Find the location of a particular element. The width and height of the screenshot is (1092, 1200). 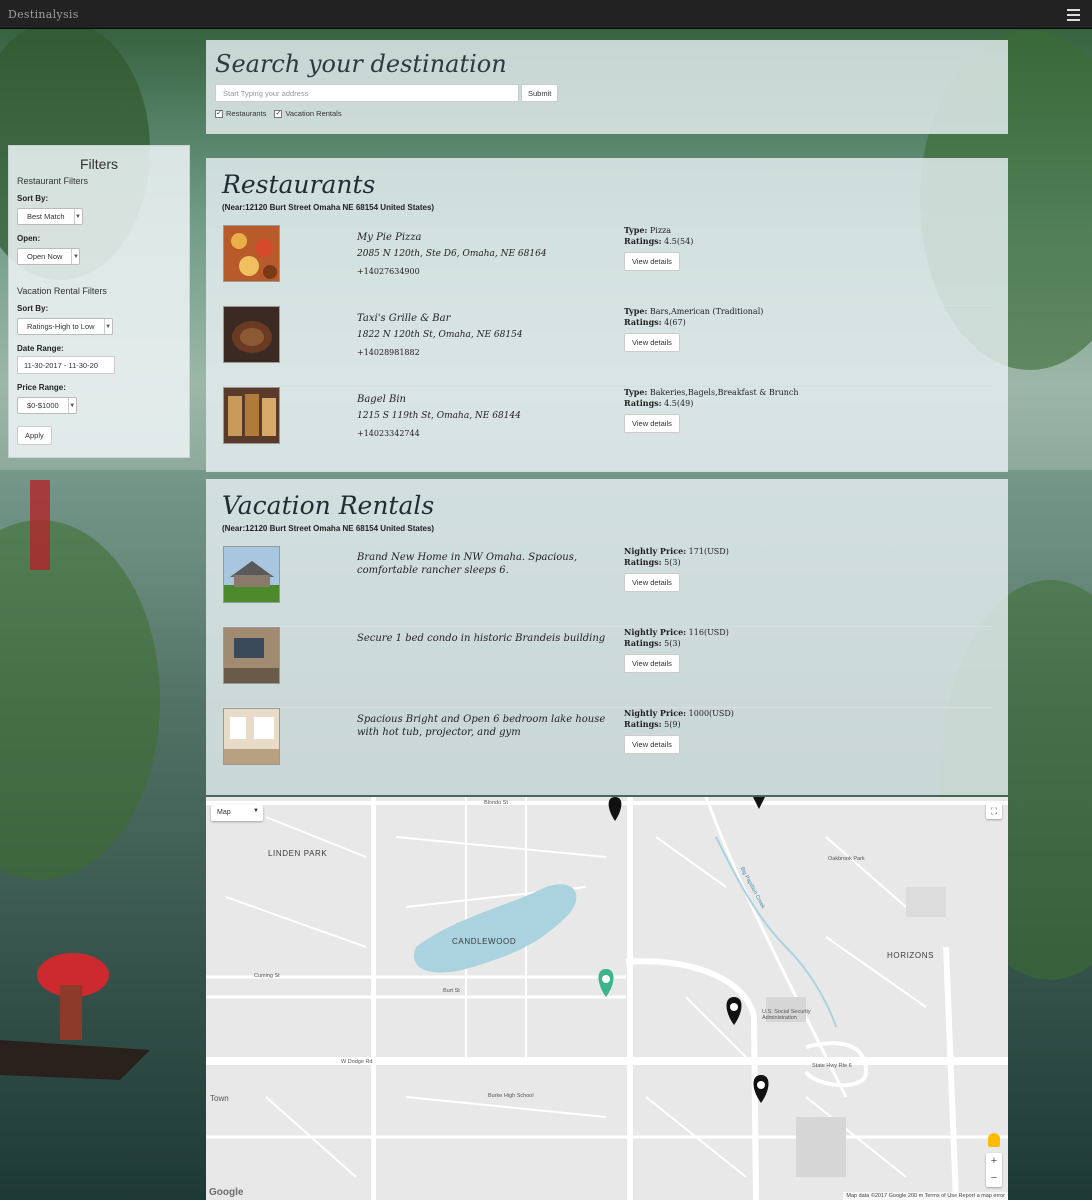

date-range-input: 11-30-2017 - 11-30-20 is located at coordinates (66, 365).